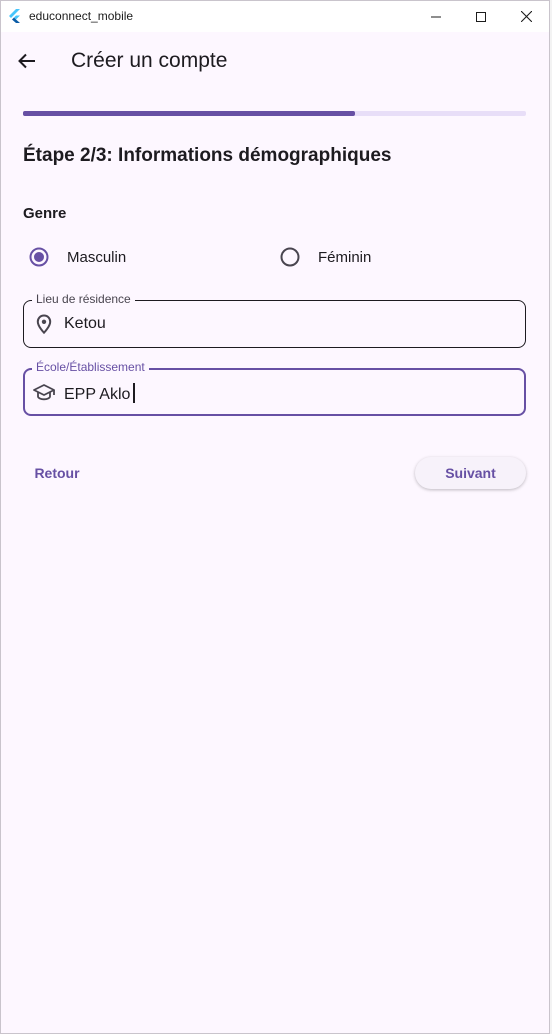  Describe the element at coordinates (14, 16) in the screenshot. I see `flutter-logo-icon` at that location.